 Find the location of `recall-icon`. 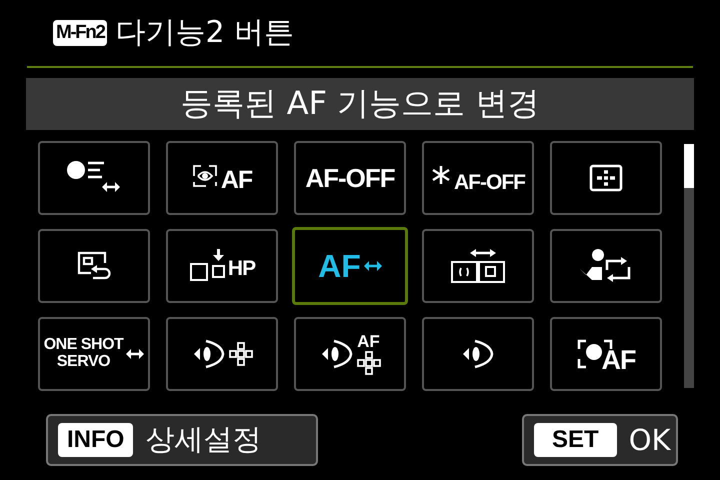

recall-icon is located at coordinates (94, 266).